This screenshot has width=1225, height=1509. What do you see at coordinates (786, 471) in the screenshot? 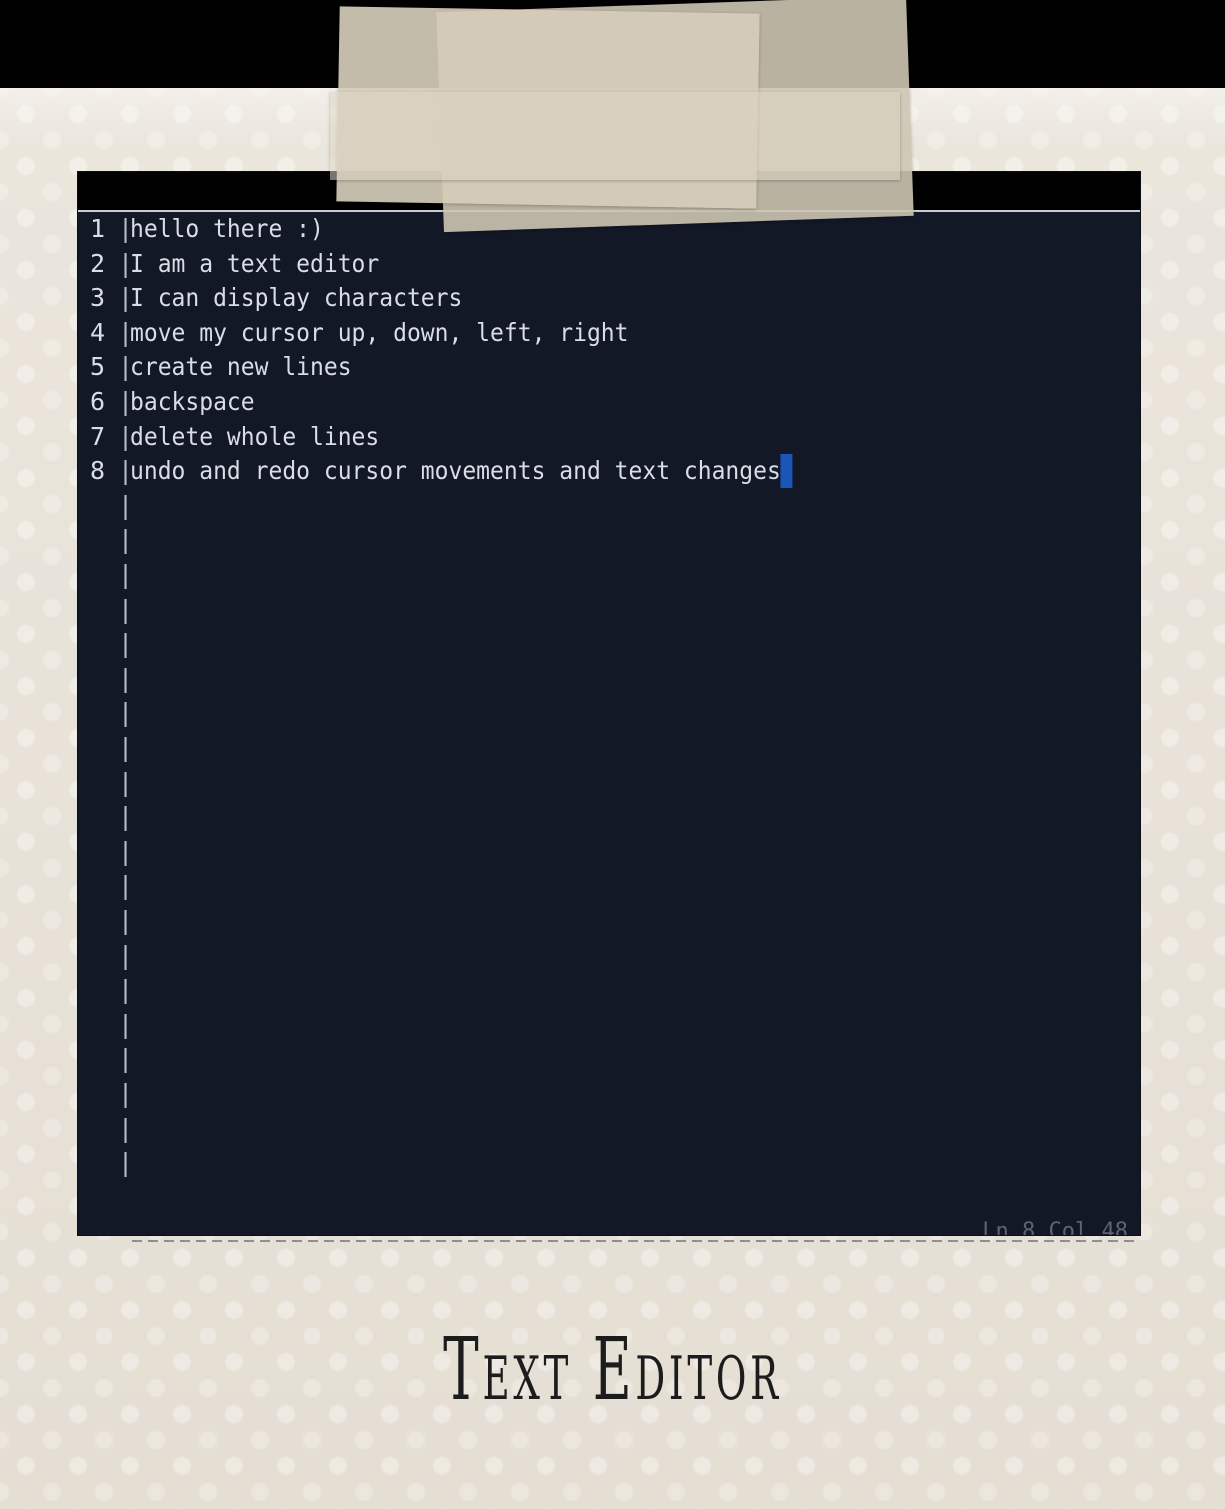
I see `text-cursor` at bounding box center [786, 471].